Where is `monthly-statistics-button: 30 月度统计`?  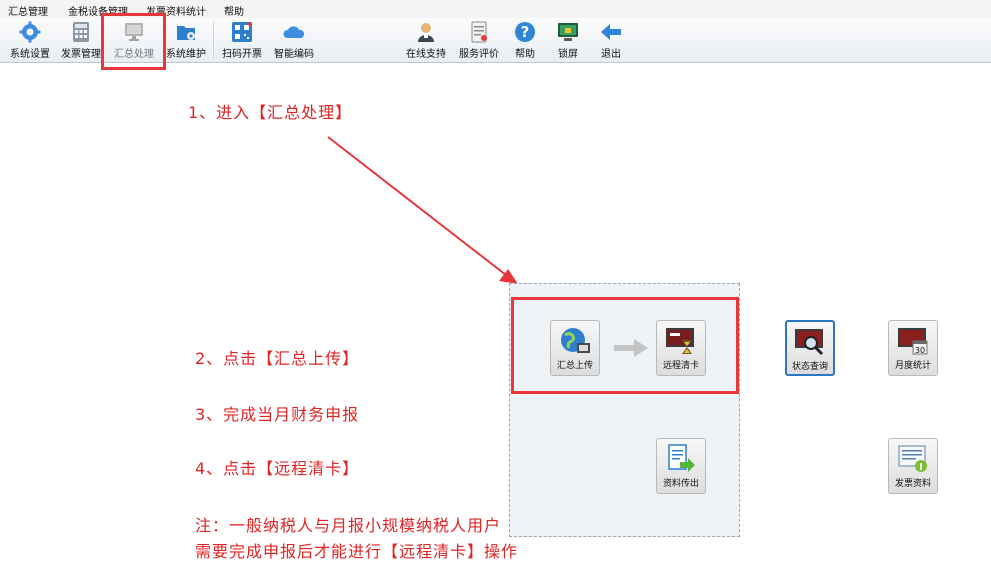 monthly-statistics-button: 30 月度统计 is located at coordinates (913, 348).